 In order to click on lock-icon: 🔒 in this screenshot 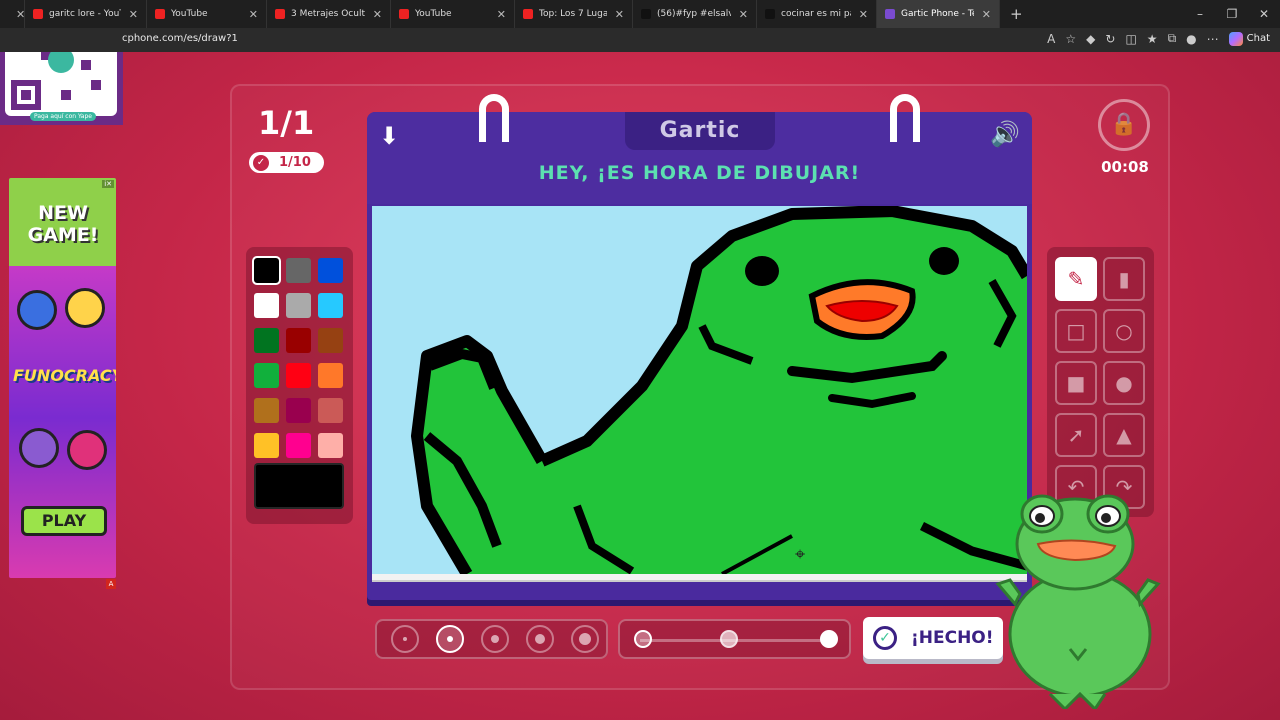, I will do `click(1124, 125)`.